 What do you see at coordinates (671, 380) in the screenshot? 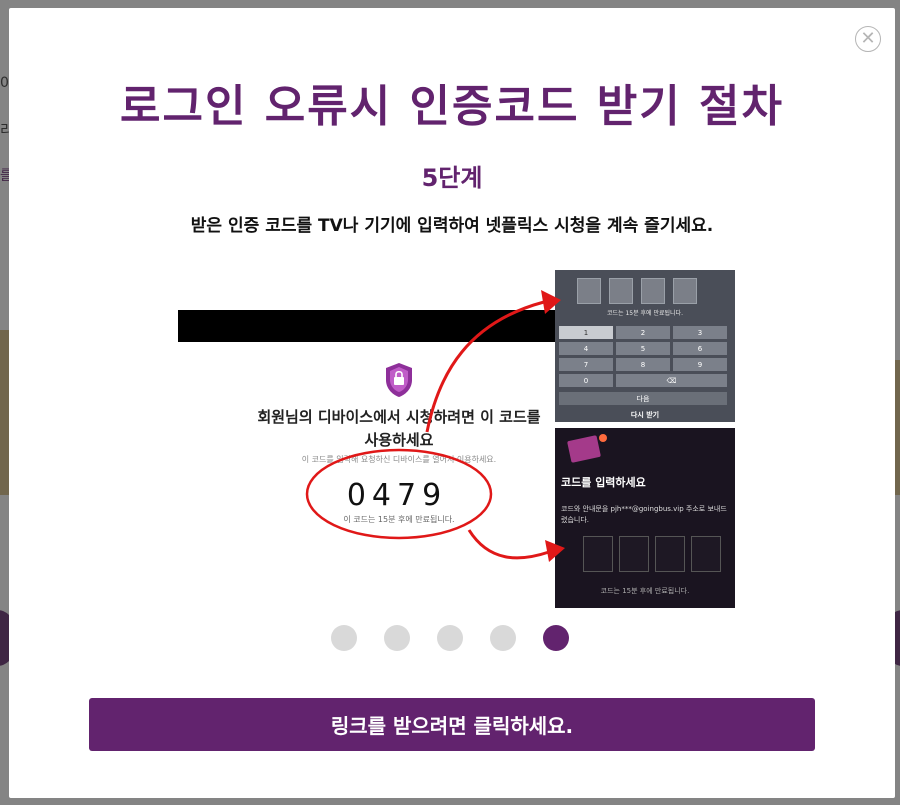
I see `backspace-icon: ⌫` at bounding box center [671, 380].